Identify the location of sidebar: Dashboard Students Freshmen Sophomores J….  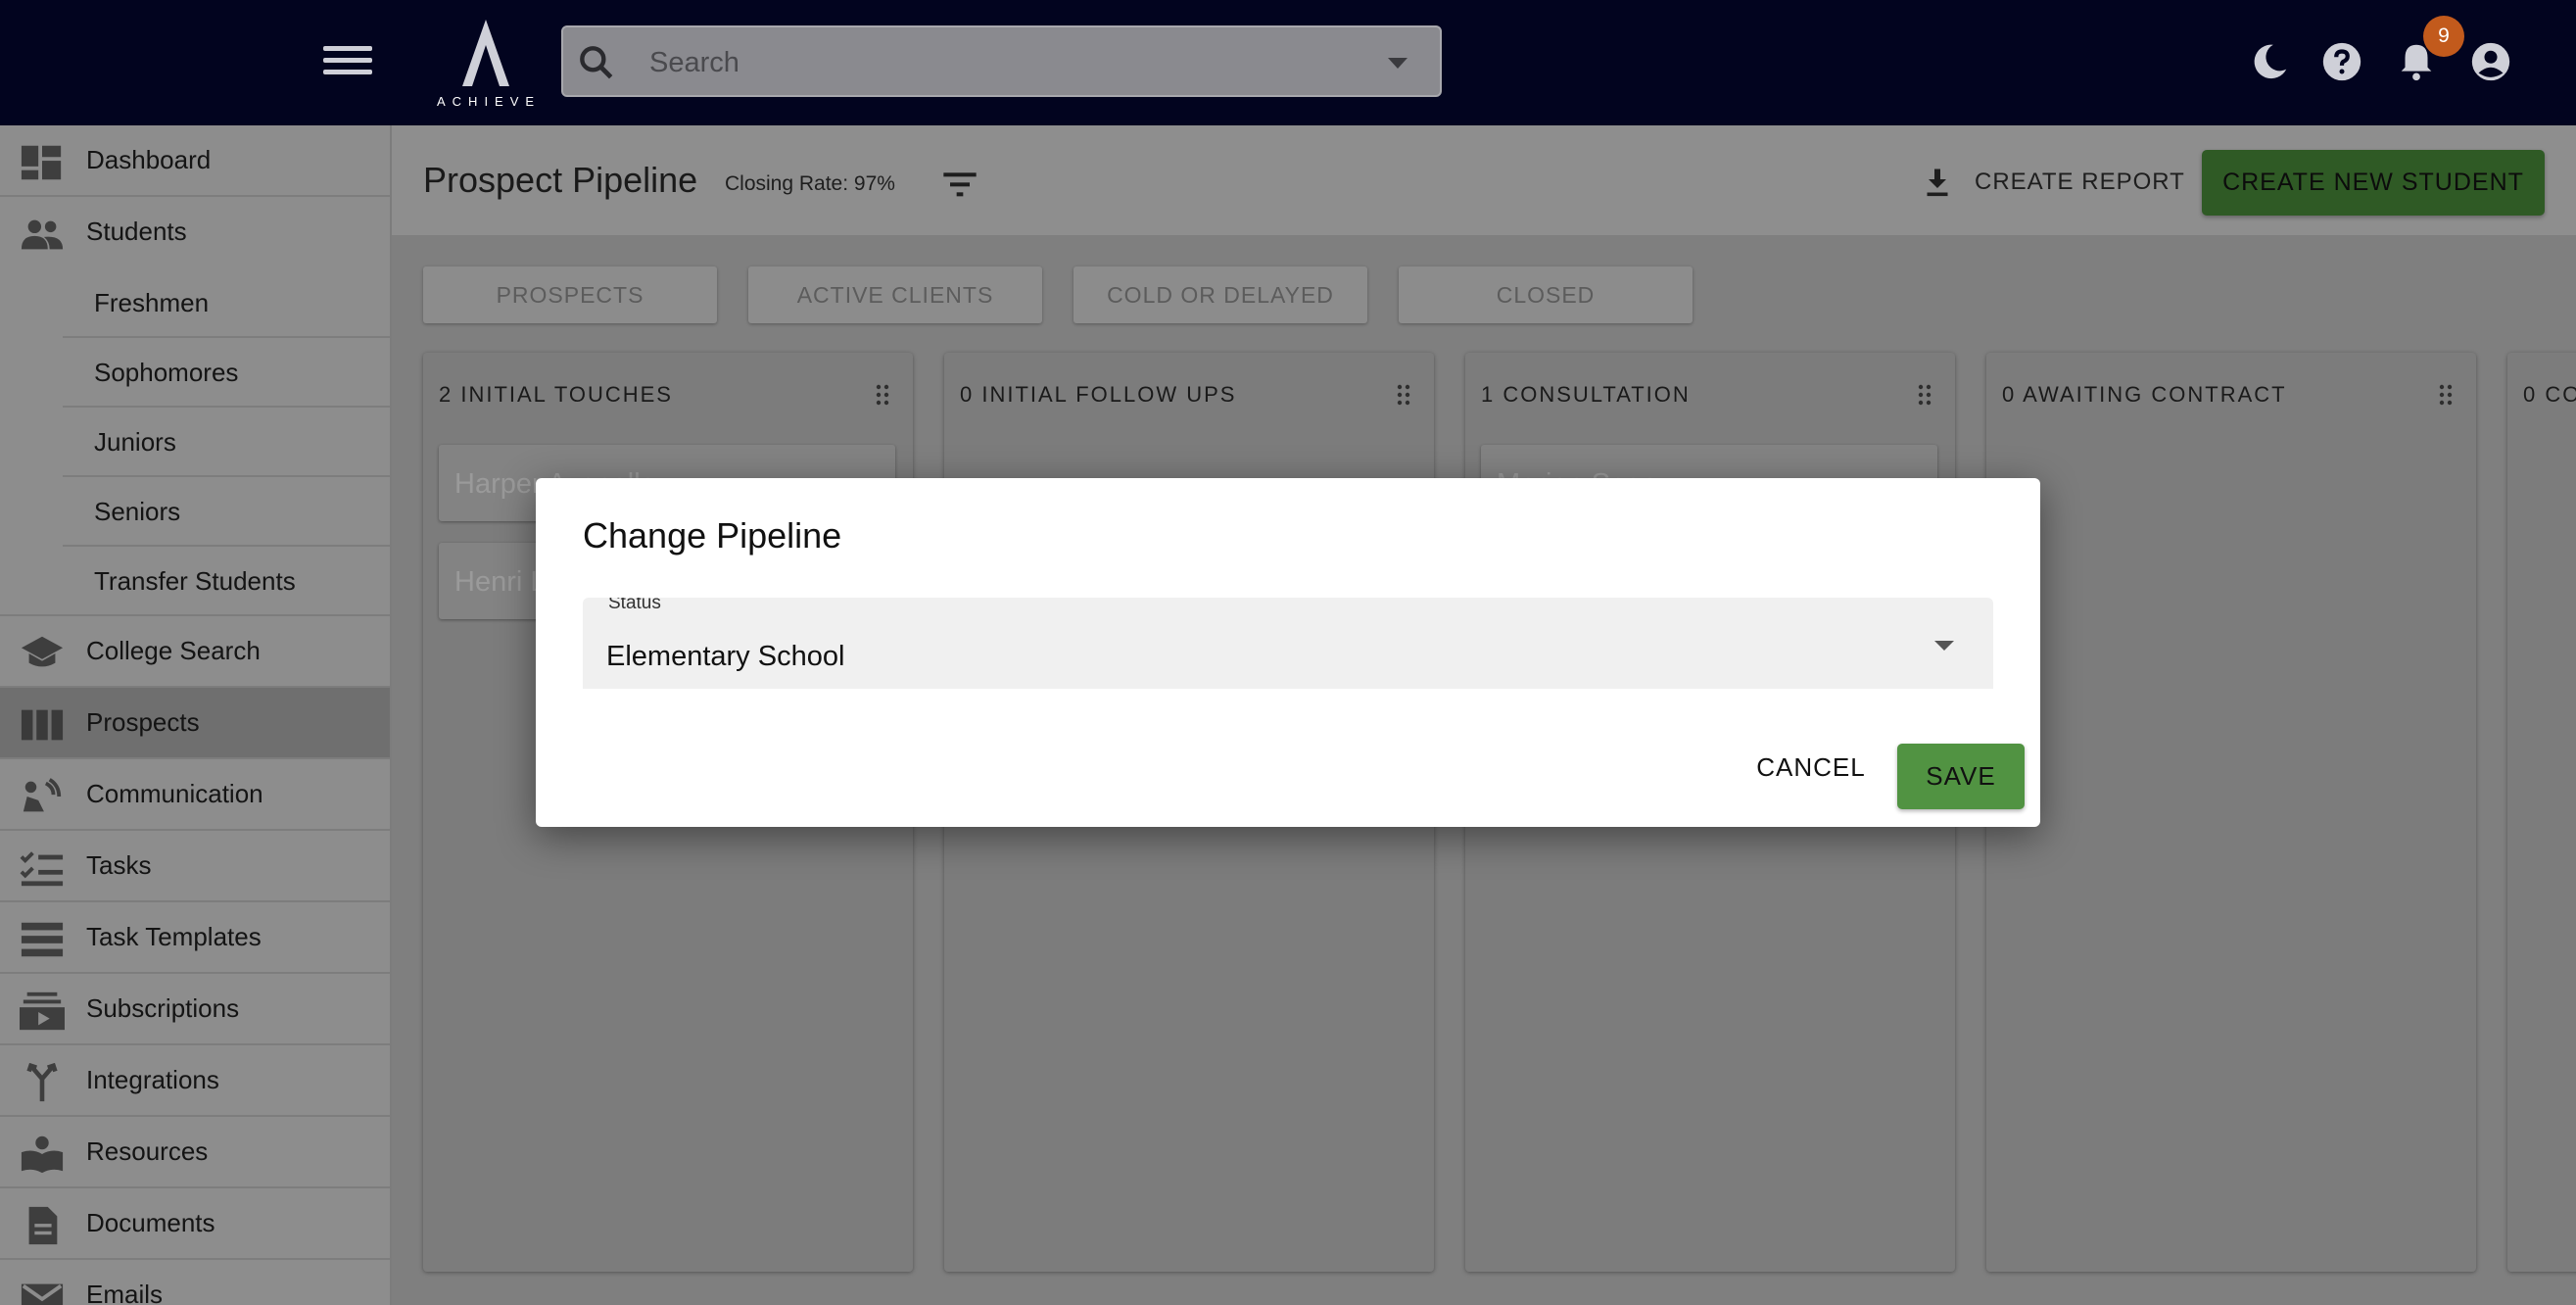
(196, 715).